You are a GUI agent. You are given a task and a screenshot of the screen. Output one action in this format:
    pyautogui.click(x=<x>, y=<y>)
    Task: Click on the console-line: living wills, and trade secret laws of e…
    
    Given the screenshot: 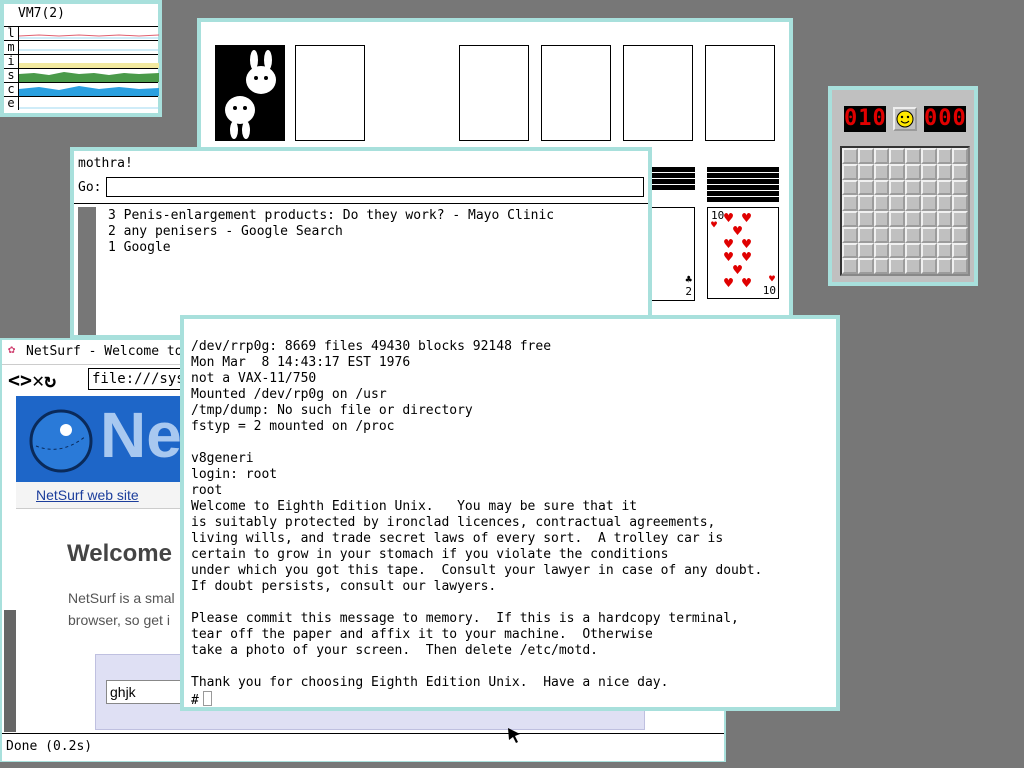 What is the action you would take?
    pyautogui.click(x=457, y=538)
    